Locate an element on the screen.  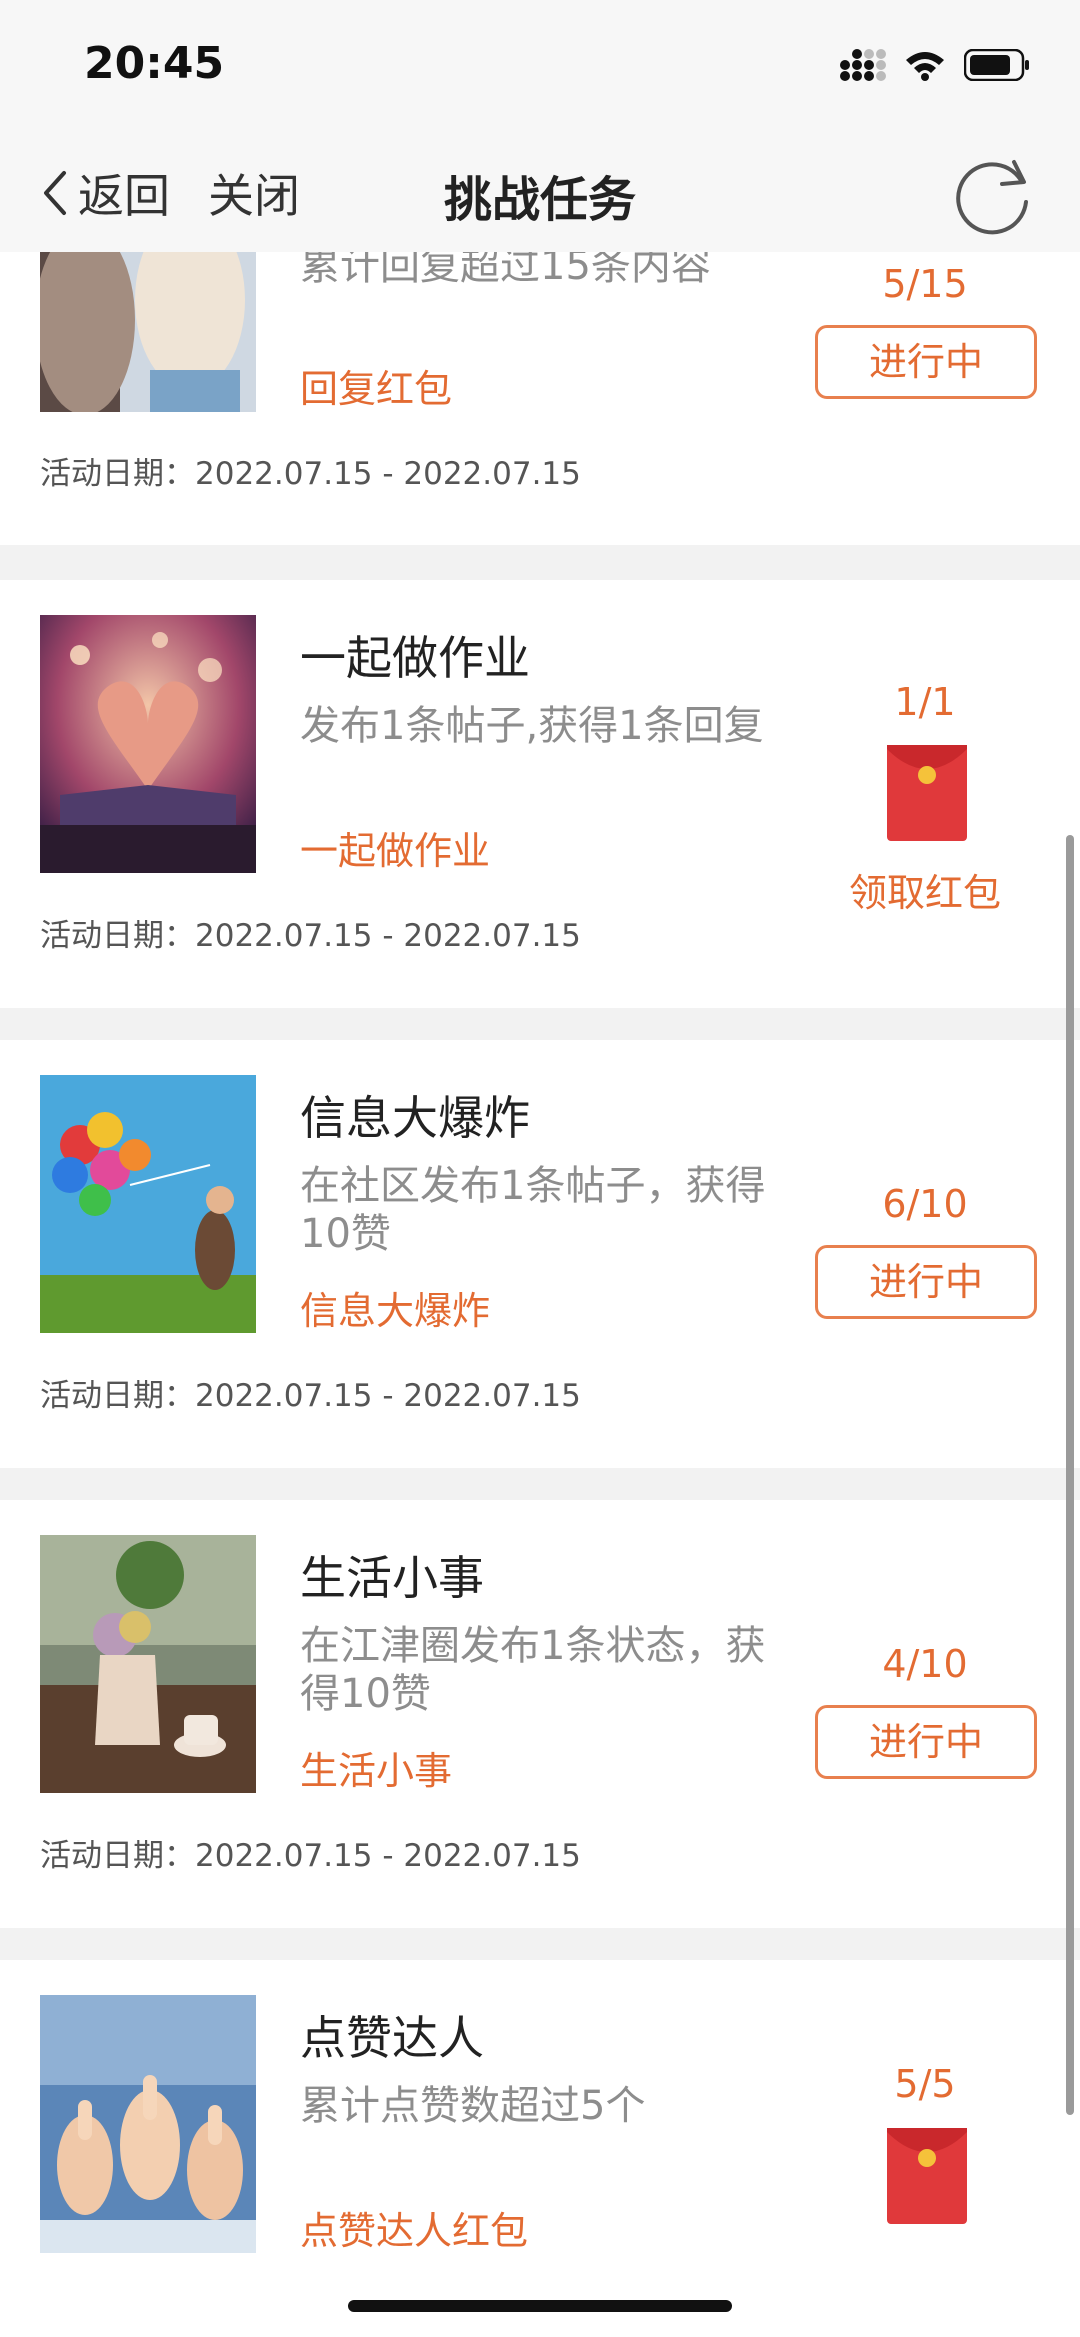
task-progress: 6/10 is located at coordinates (925, 1204).